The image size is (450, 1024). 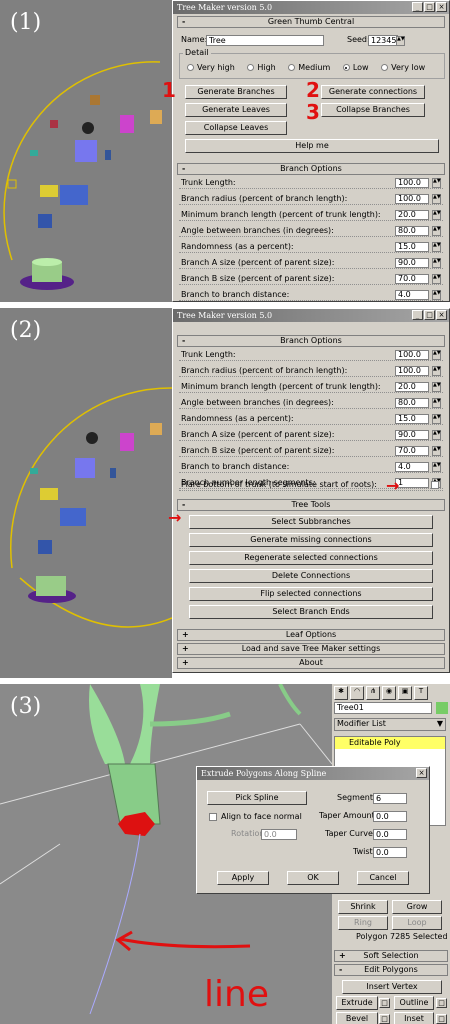 What do you see at coordinates (311, 663) in the screenshot?
I see `rollout-about: + About` at bounding box center [311, 663].